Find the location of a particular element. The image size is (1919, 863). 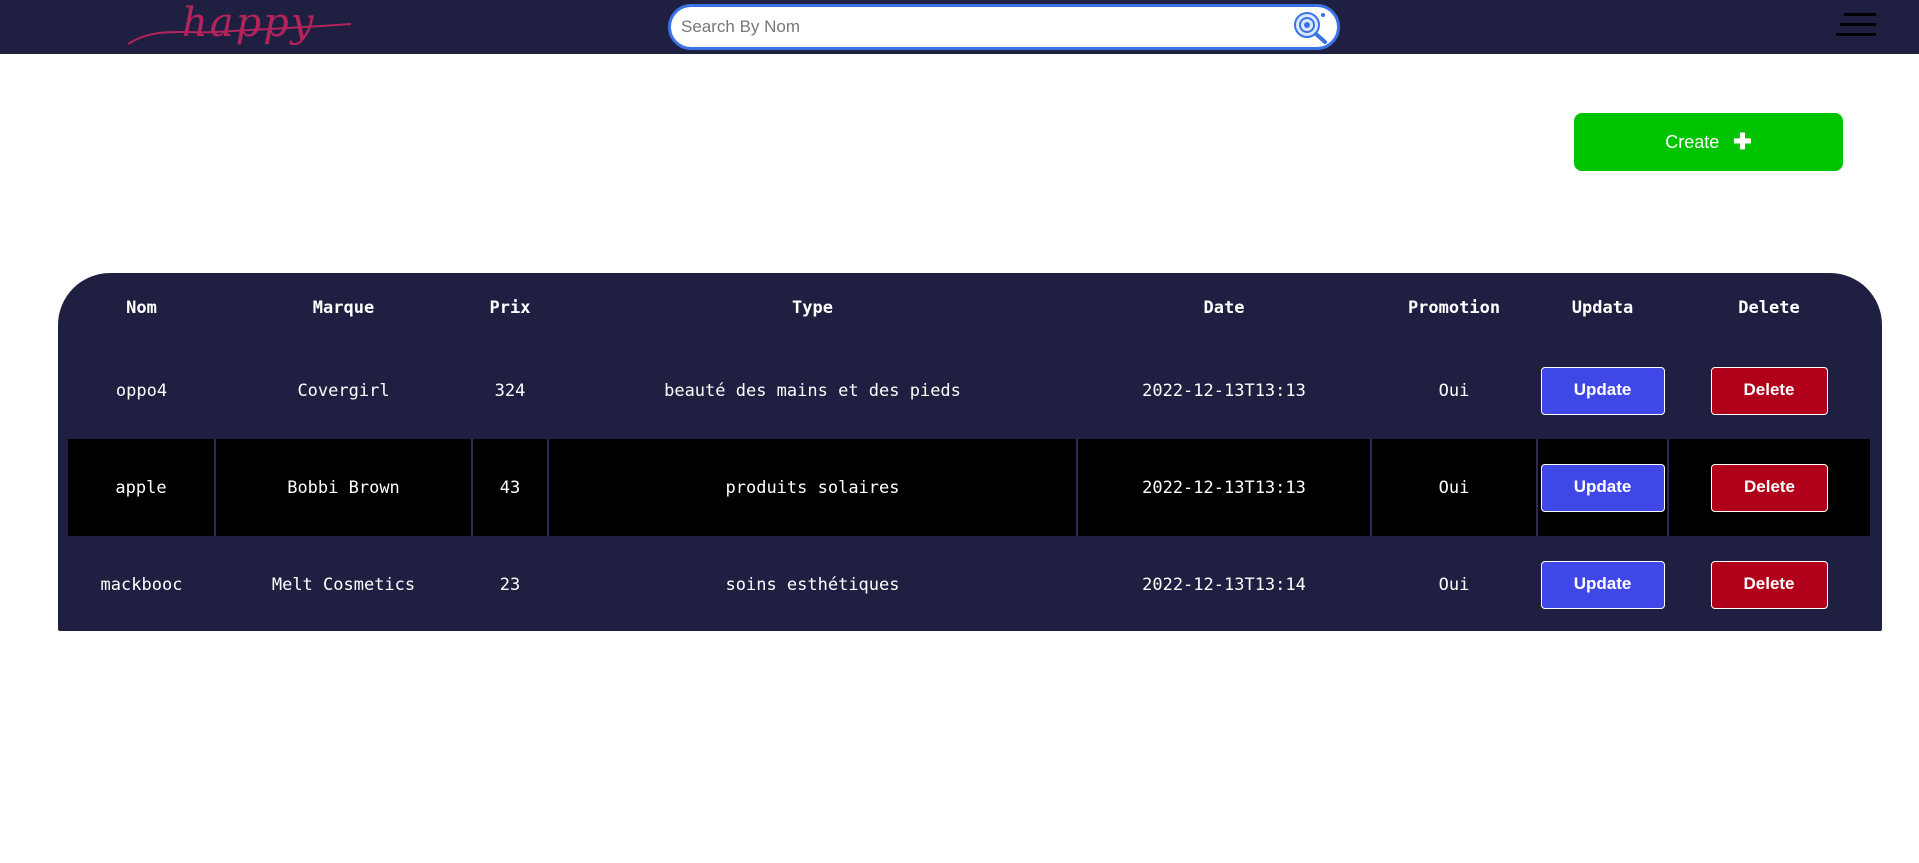

cell-nom: mackbooc is located at coordinates (141, 584).